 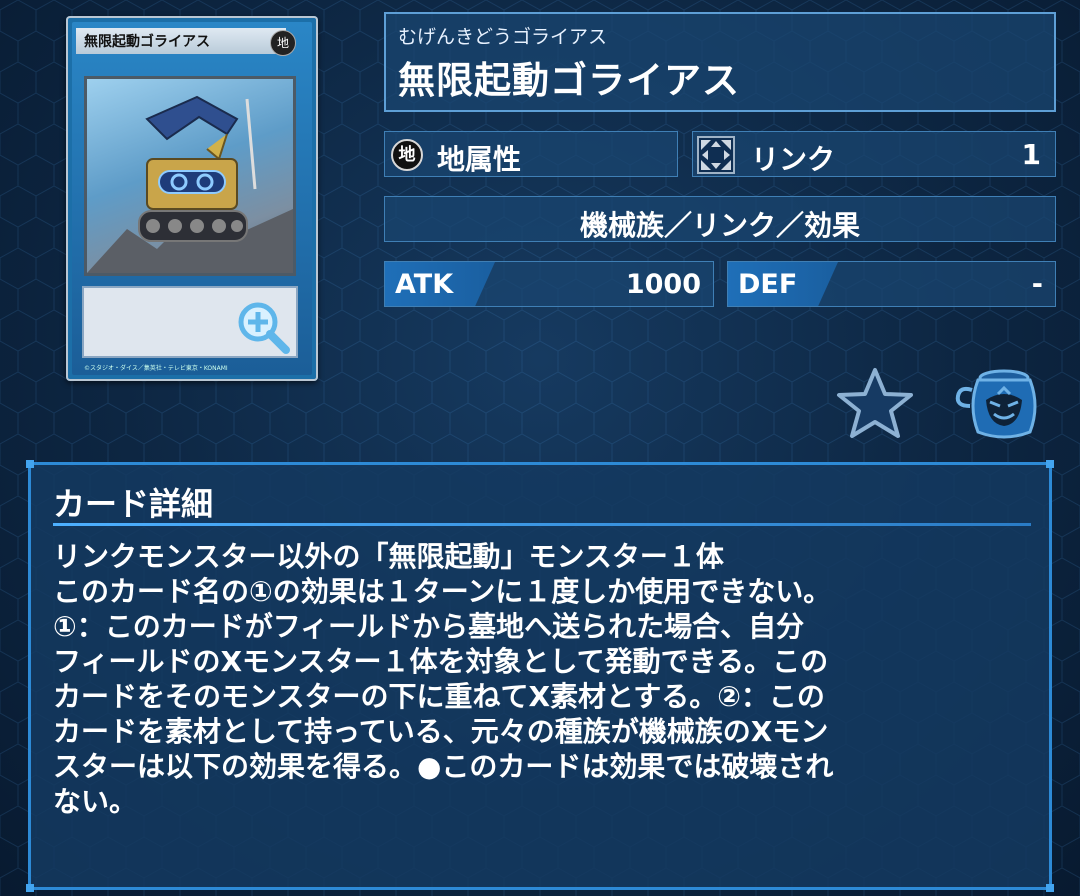 I want to click on card-artwork, so click(x=190, y=176).